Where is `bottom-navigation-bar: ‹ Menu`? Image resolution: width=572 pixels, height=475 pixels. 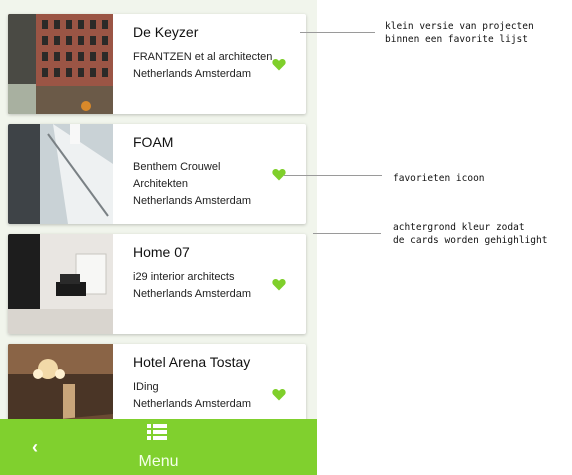
bottom-navigation-bar: ‹ Menu is located at coordinates (158, 447).